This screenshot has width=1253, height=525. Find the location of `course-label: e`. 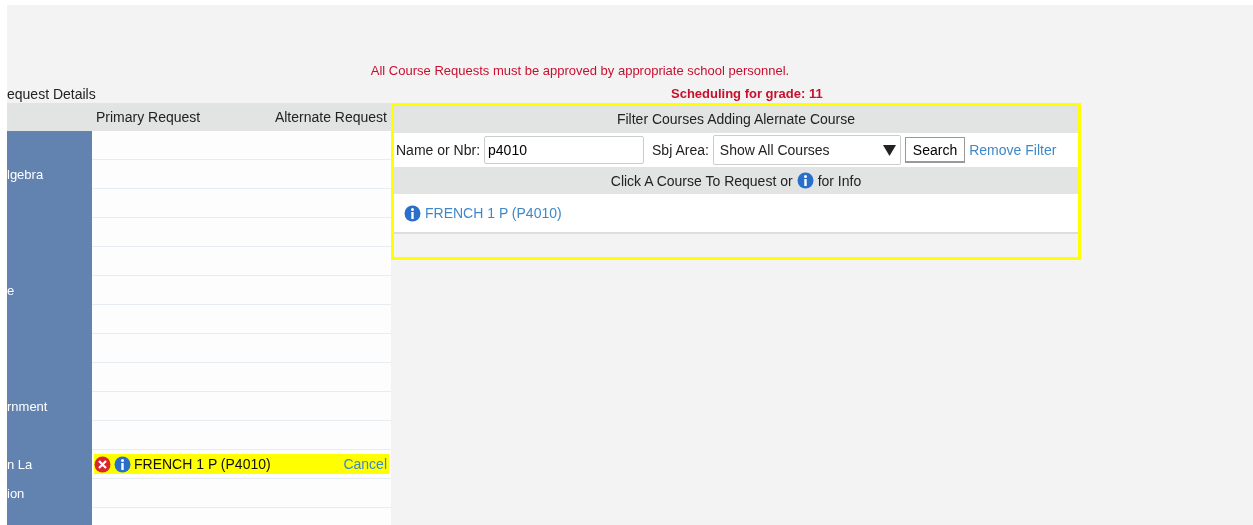

course-label: e is located at coordinates (49, 290).